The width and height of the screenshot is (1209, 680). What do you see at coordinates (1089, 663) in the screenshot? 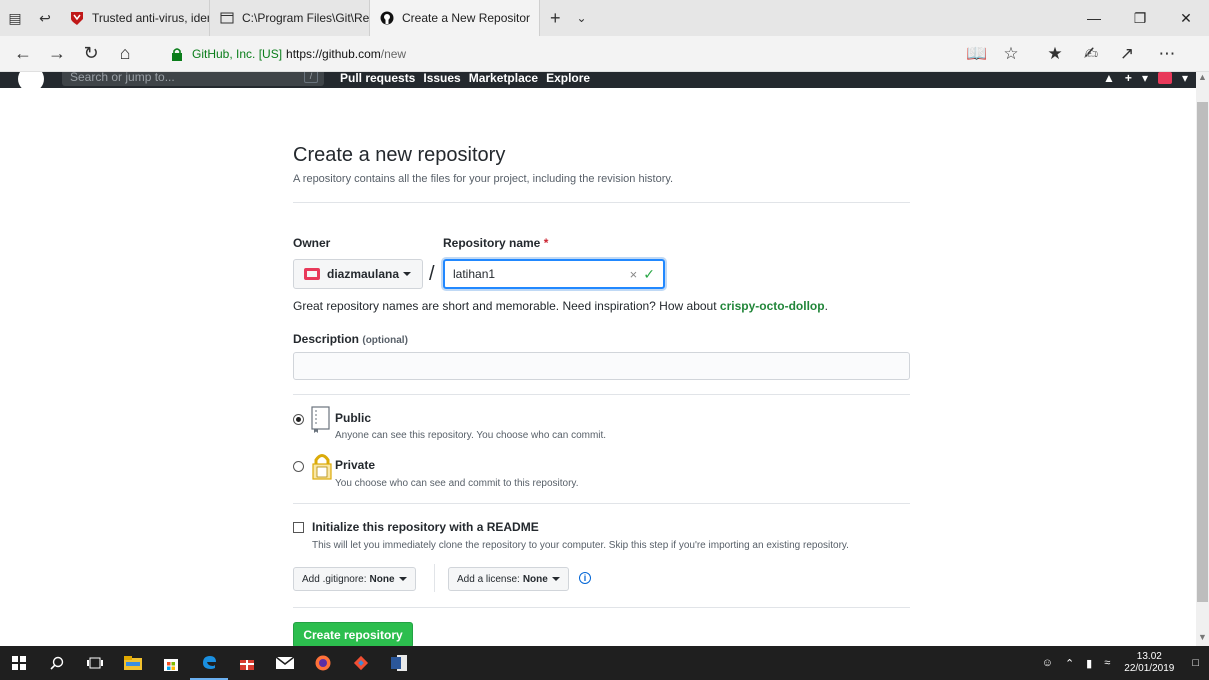
I see `battery-icon: ▮` at bounding box center [1089, 663].